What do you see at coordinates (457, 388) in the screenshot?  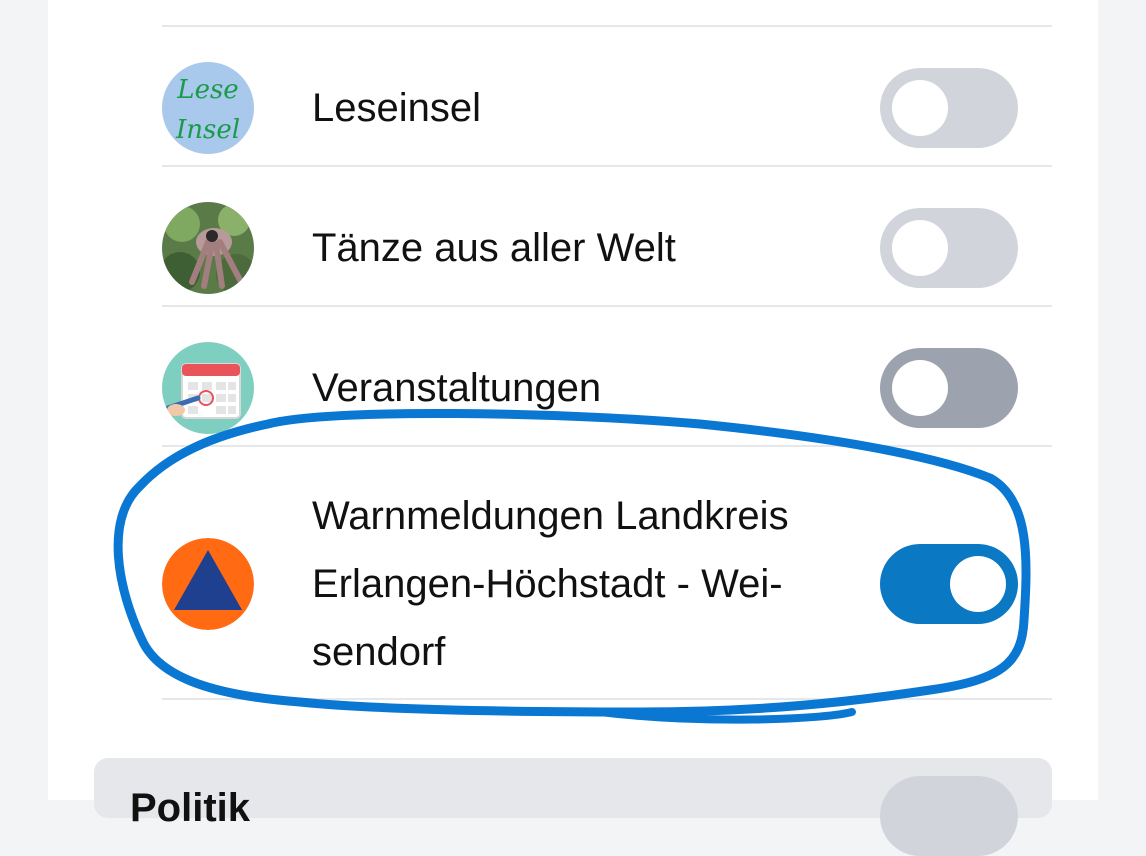 I see `channel-label: Veranstaltungen` at bounding box center [457, 388].